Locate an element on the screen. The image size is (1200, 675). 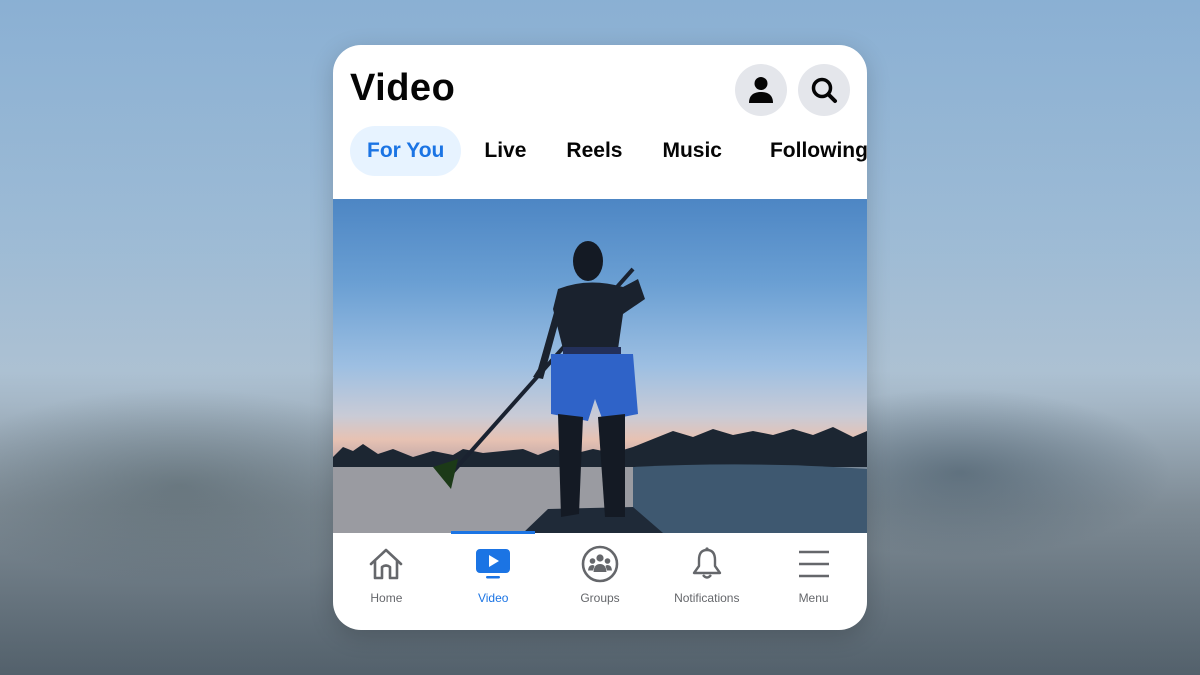
nav-notifications: Notifications is located at coordinates (706, 581).